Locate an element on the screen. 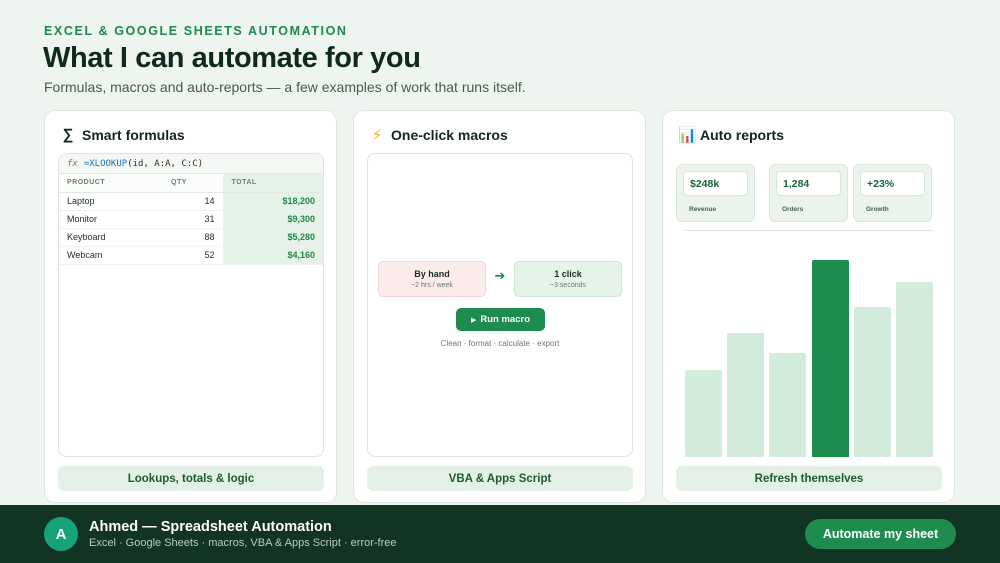 This screenshot has width=1000, height=563. by-hand-box: By hand ~2 hrs / week is located at coordinates (432, 279).